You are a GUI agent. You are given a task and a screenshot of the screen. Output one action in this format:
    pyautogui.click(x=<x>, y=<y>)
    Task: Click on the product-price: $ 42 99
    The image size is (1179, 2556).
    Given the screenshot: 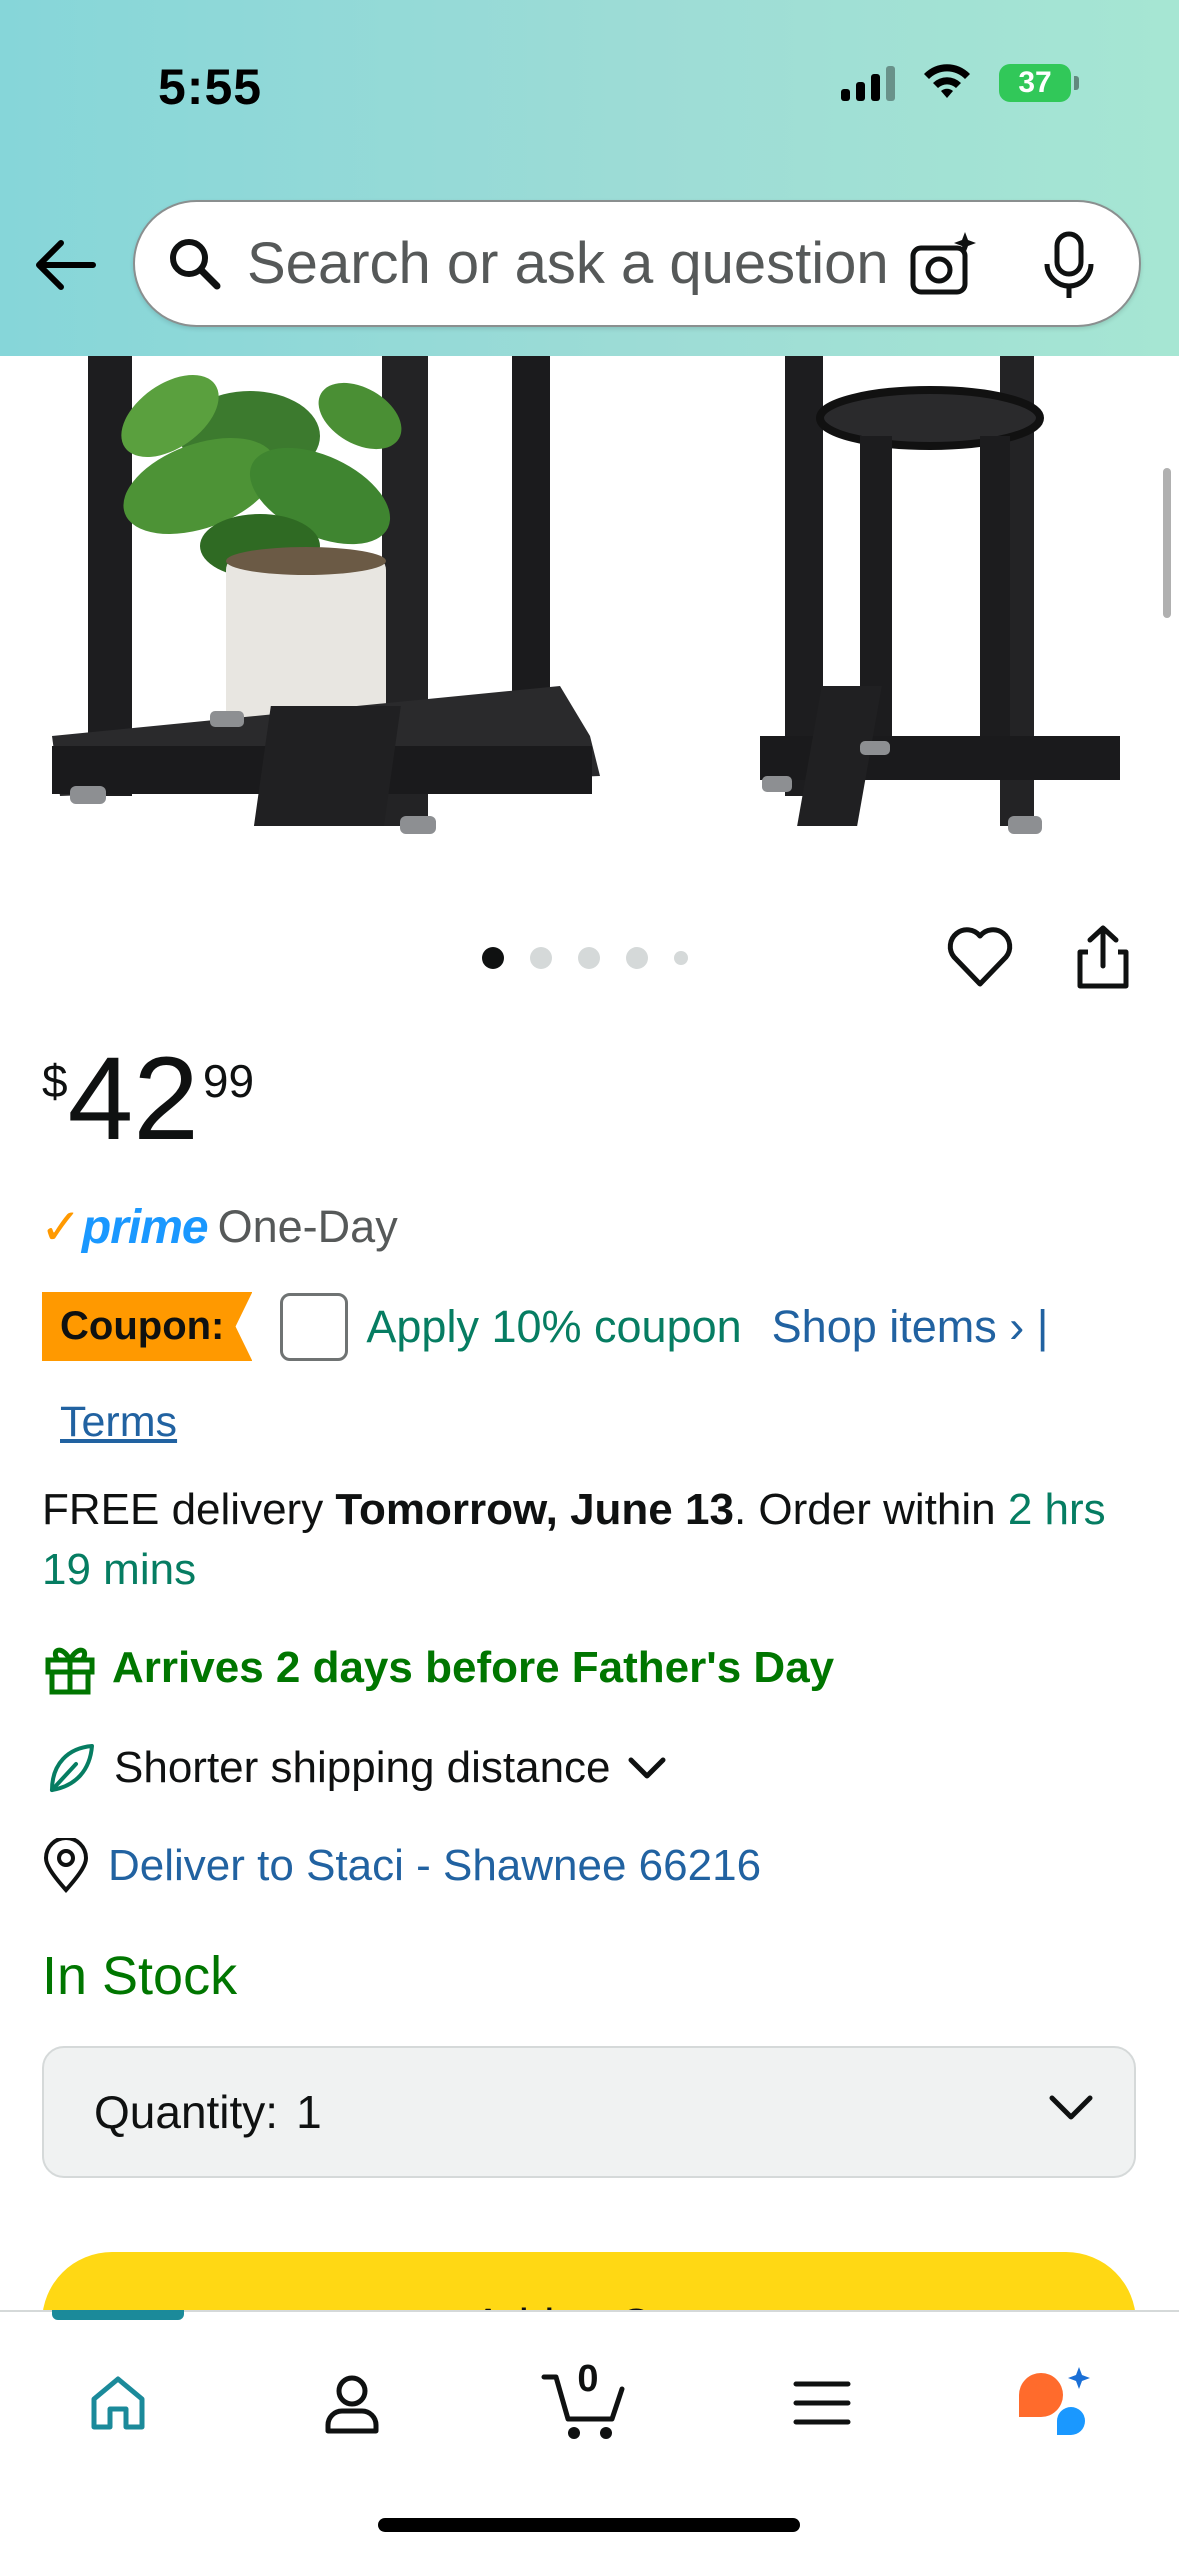 What is the action you would take?
    pyautogui.click(x=148, y=1099)
    